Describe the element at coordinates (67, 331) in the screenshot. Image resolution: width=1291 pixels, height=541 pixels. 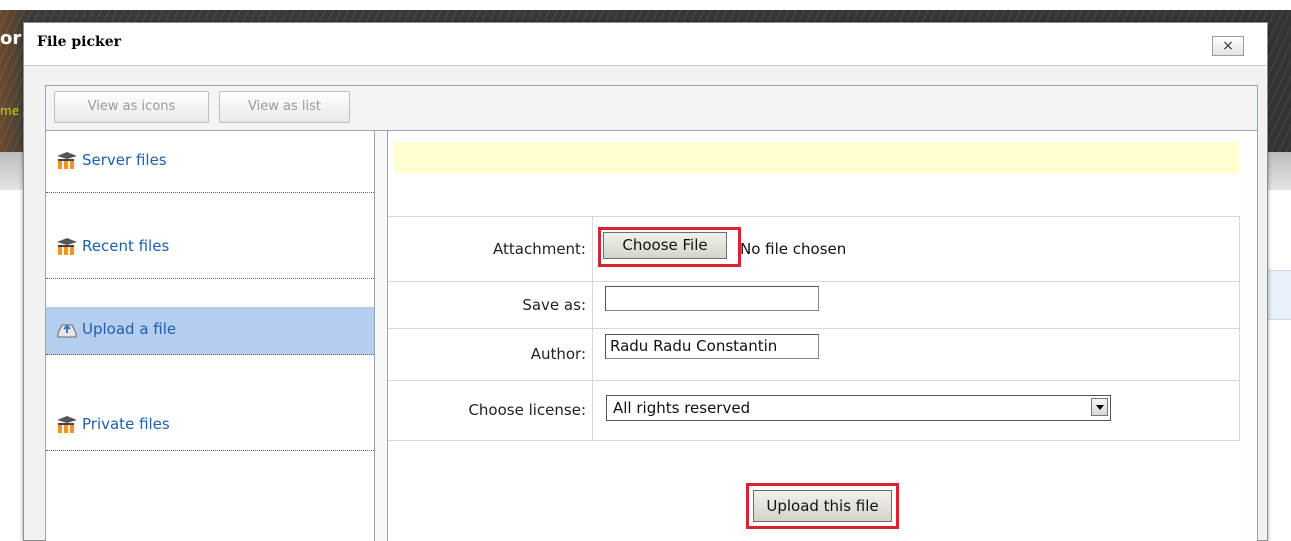
I see `upload-icon` at that location.